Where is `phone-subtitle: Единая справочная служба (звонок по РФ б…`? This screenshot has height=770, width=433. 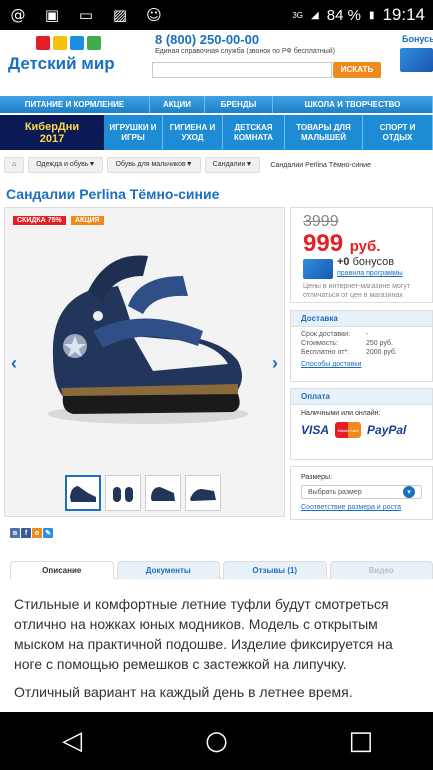 phone-subtitle: Единая справочная служба (звонок по РФ б… is located at coordinates (245, 51).